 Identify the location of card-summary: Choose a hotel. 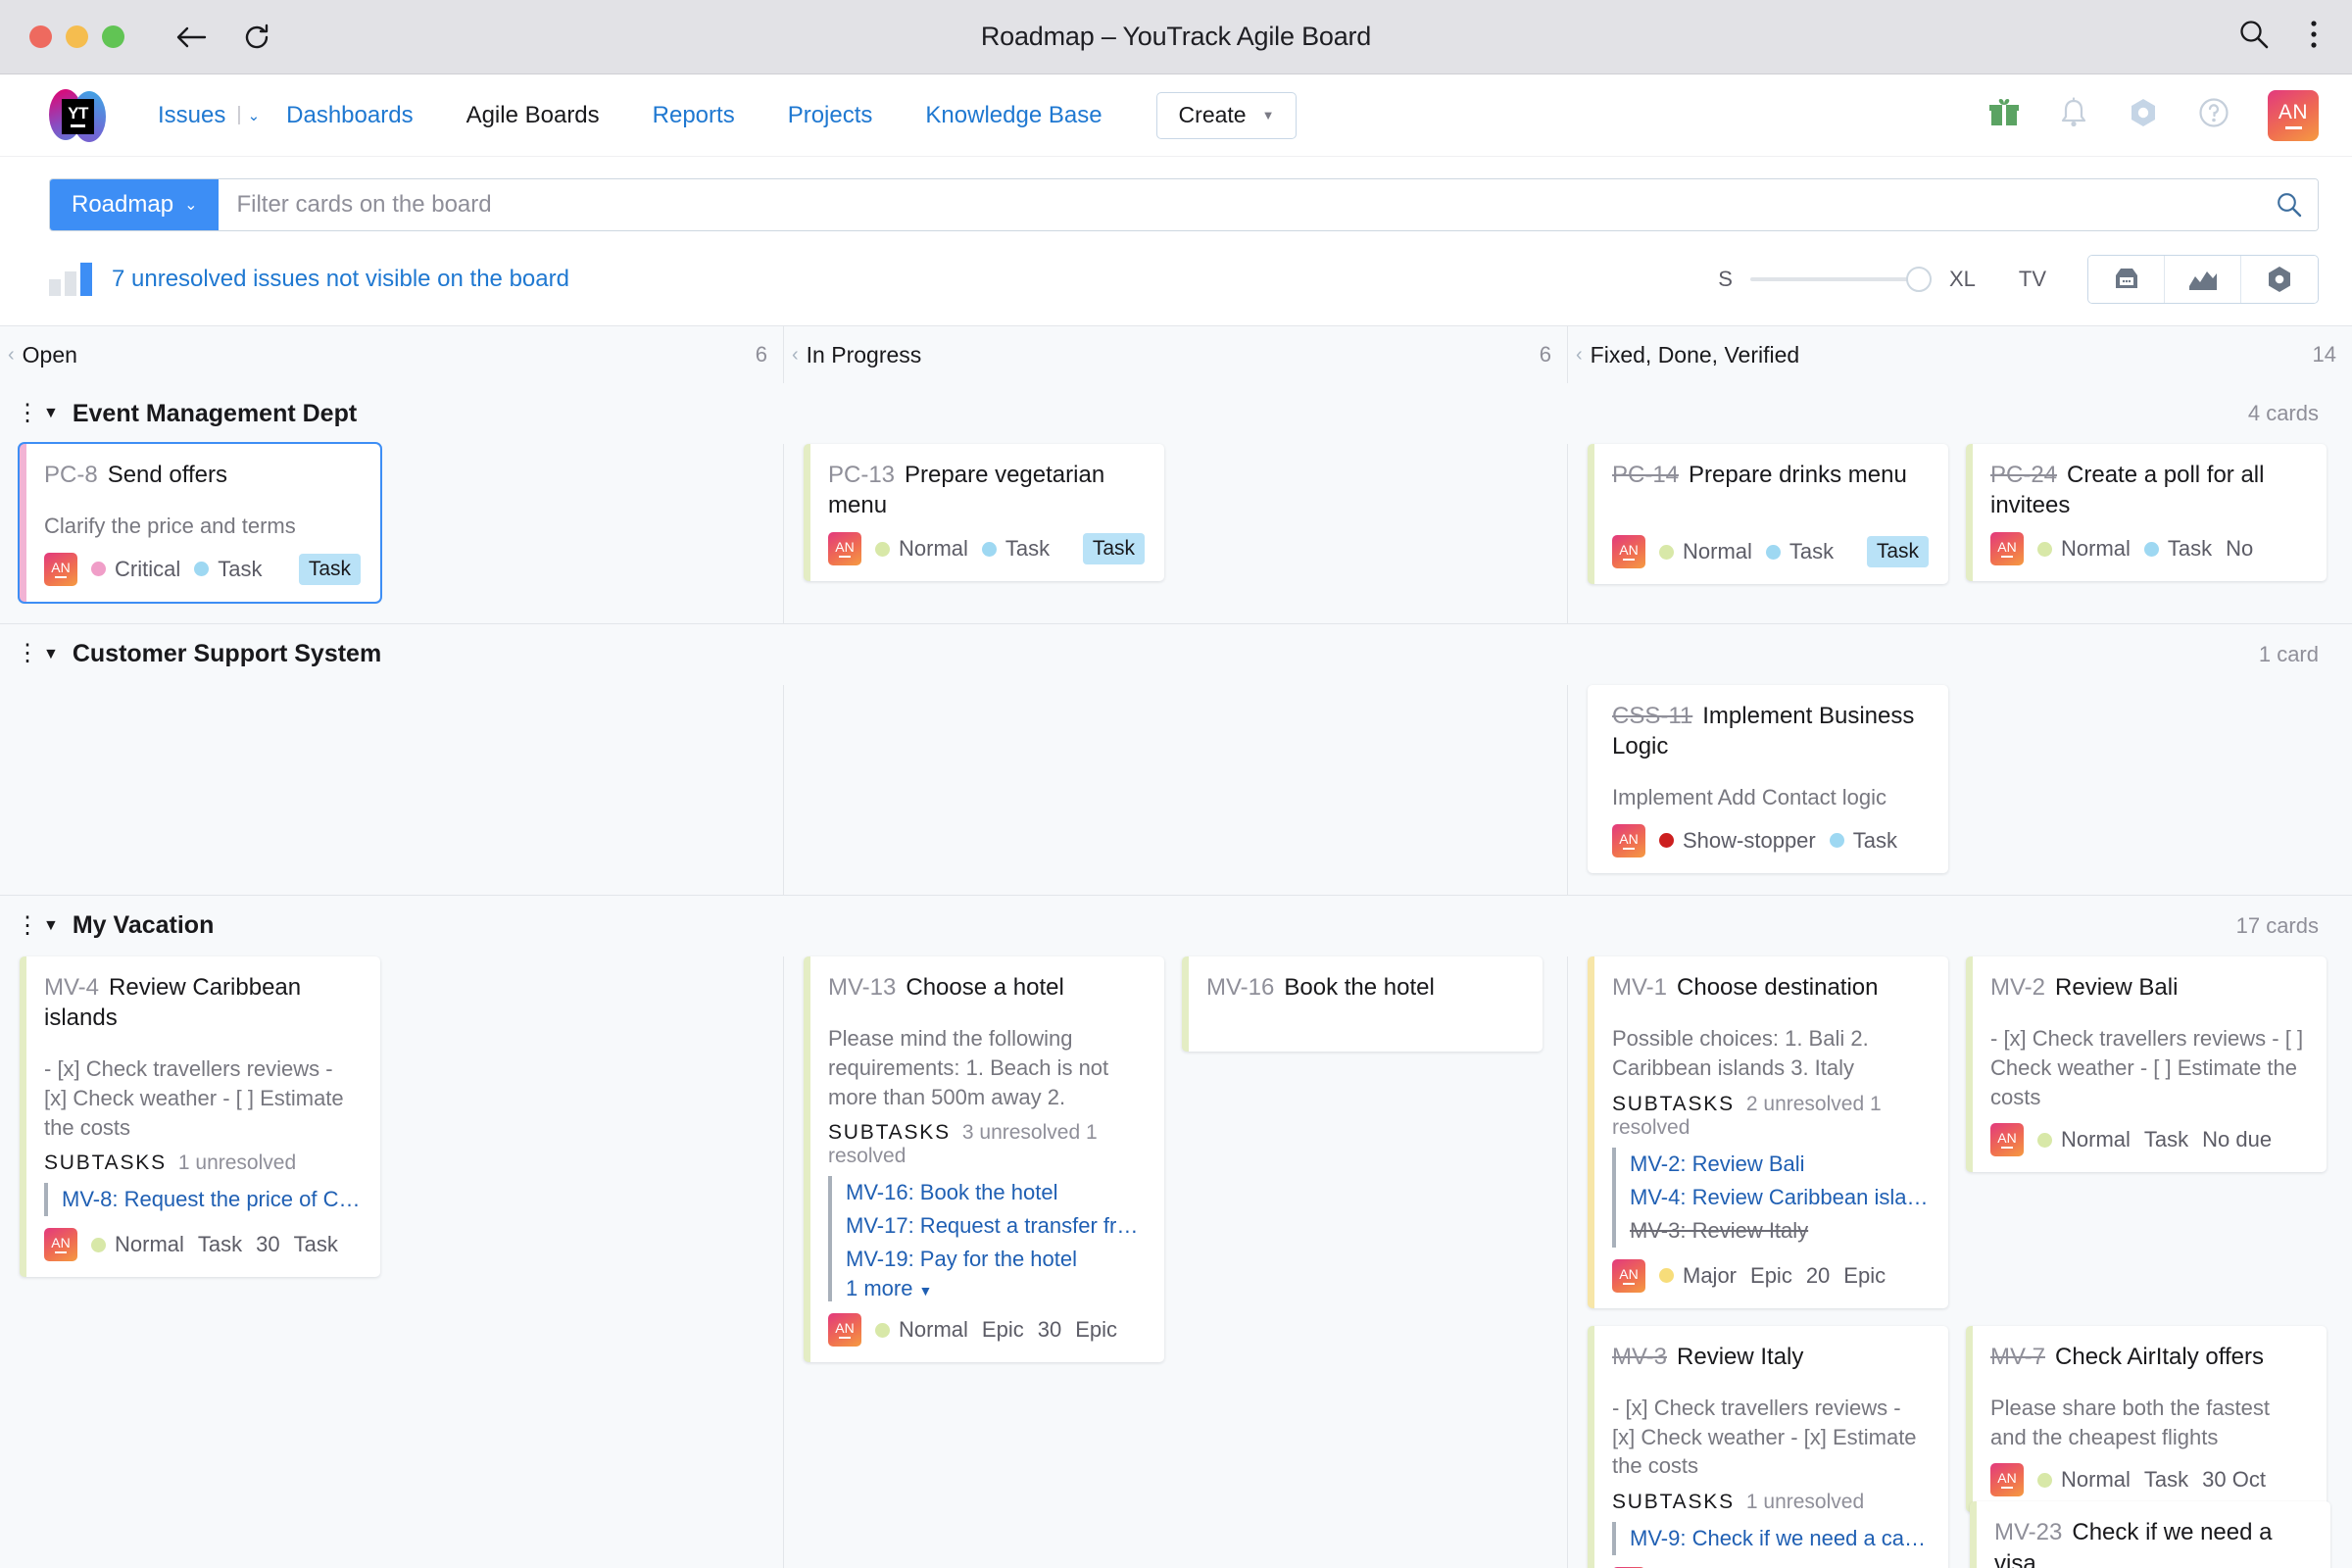
(985, 987).